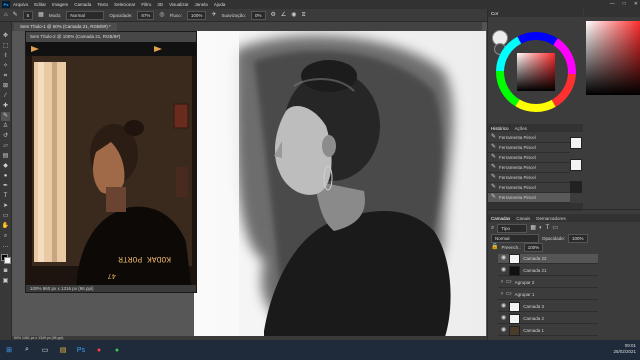 The height and width of the screenshot is (360, 640). I want to click on move-tool-icon: ✥, so click(5, 36).